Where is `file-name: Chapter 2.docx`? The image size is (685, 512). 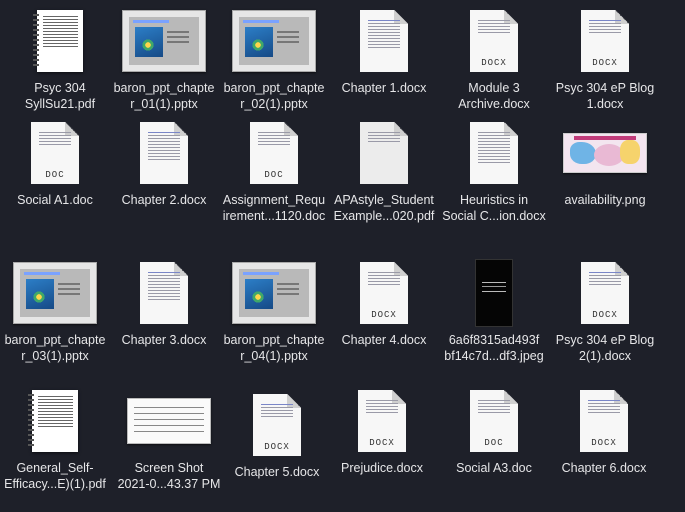 file-name: Chapter 2.docx is located at coordinates (164, 200).